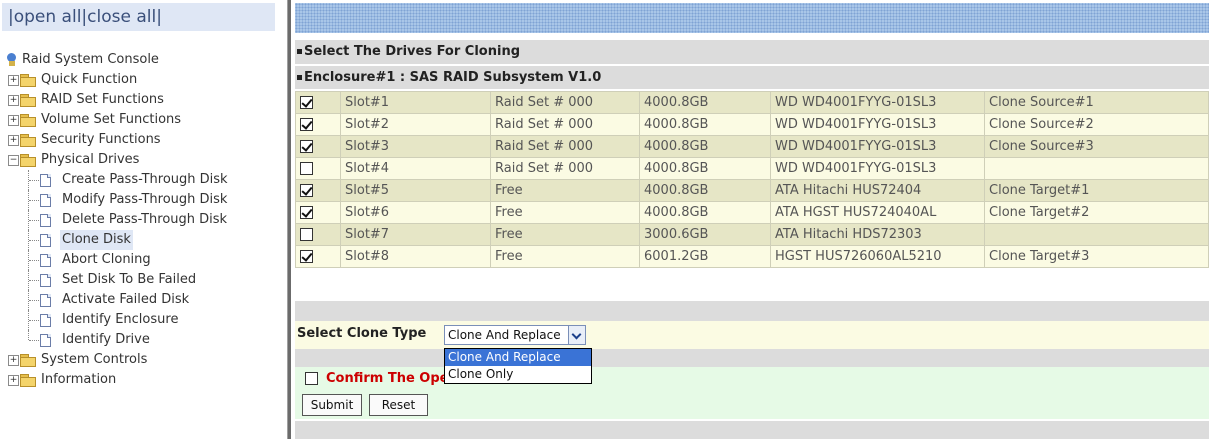 The height and width of the screenshot is (439, 1209). I want to click on table-row: Slot#7 Free 3000.6GB ATA Hitachi HDS72303, so click(752, 234).